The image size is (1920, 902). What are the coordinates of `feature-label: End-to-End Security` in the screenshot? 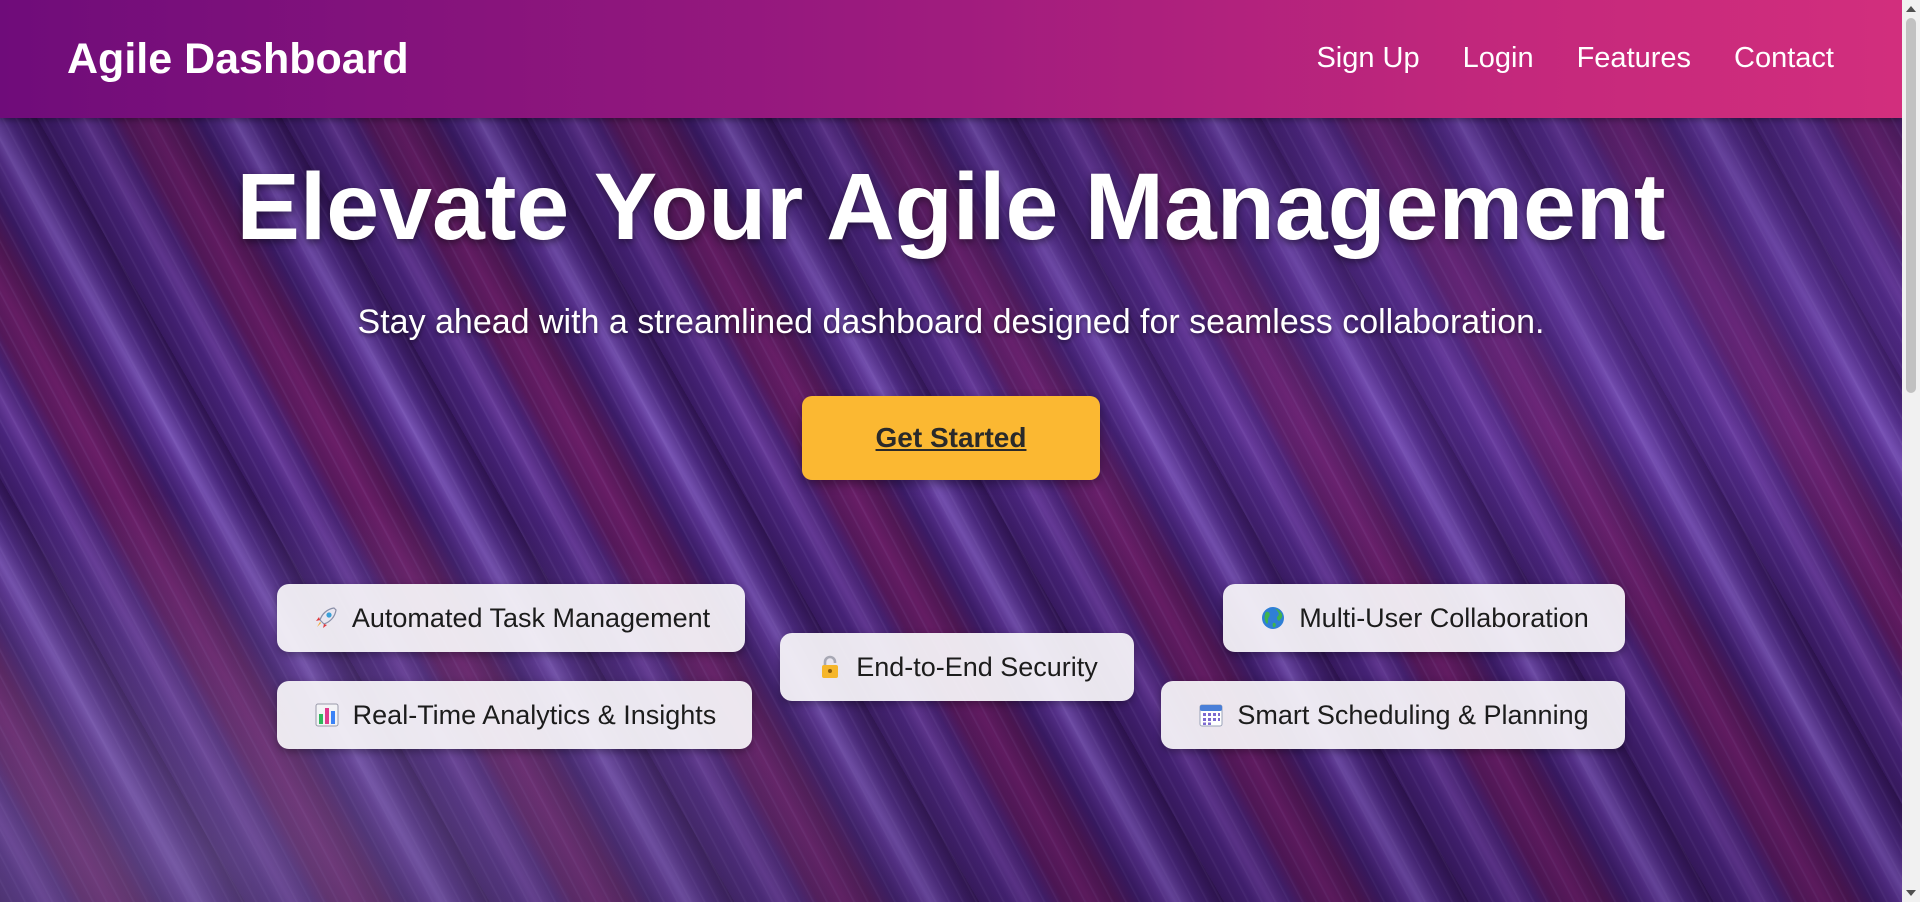 It's located at (977, 666).